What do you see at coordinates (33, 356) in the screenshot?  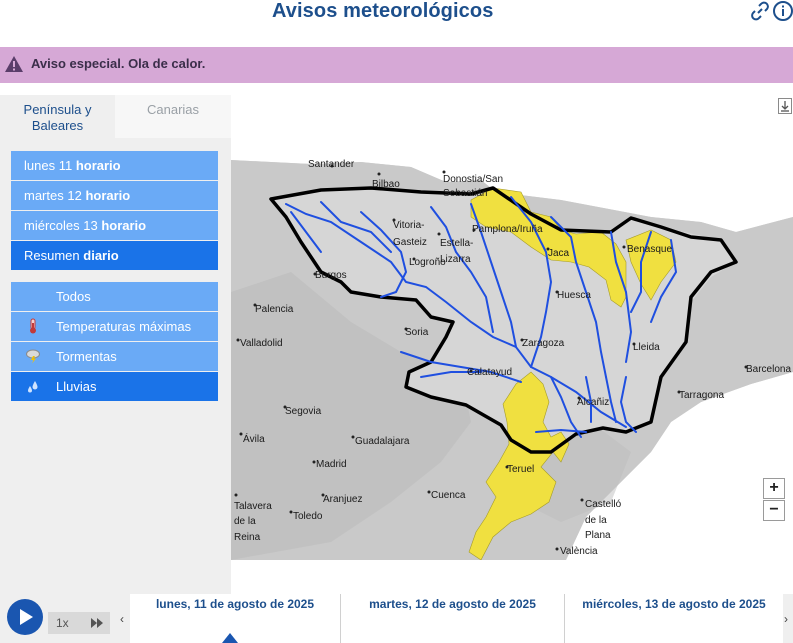 I see `storm-icon` at bounding box center [33, 356].